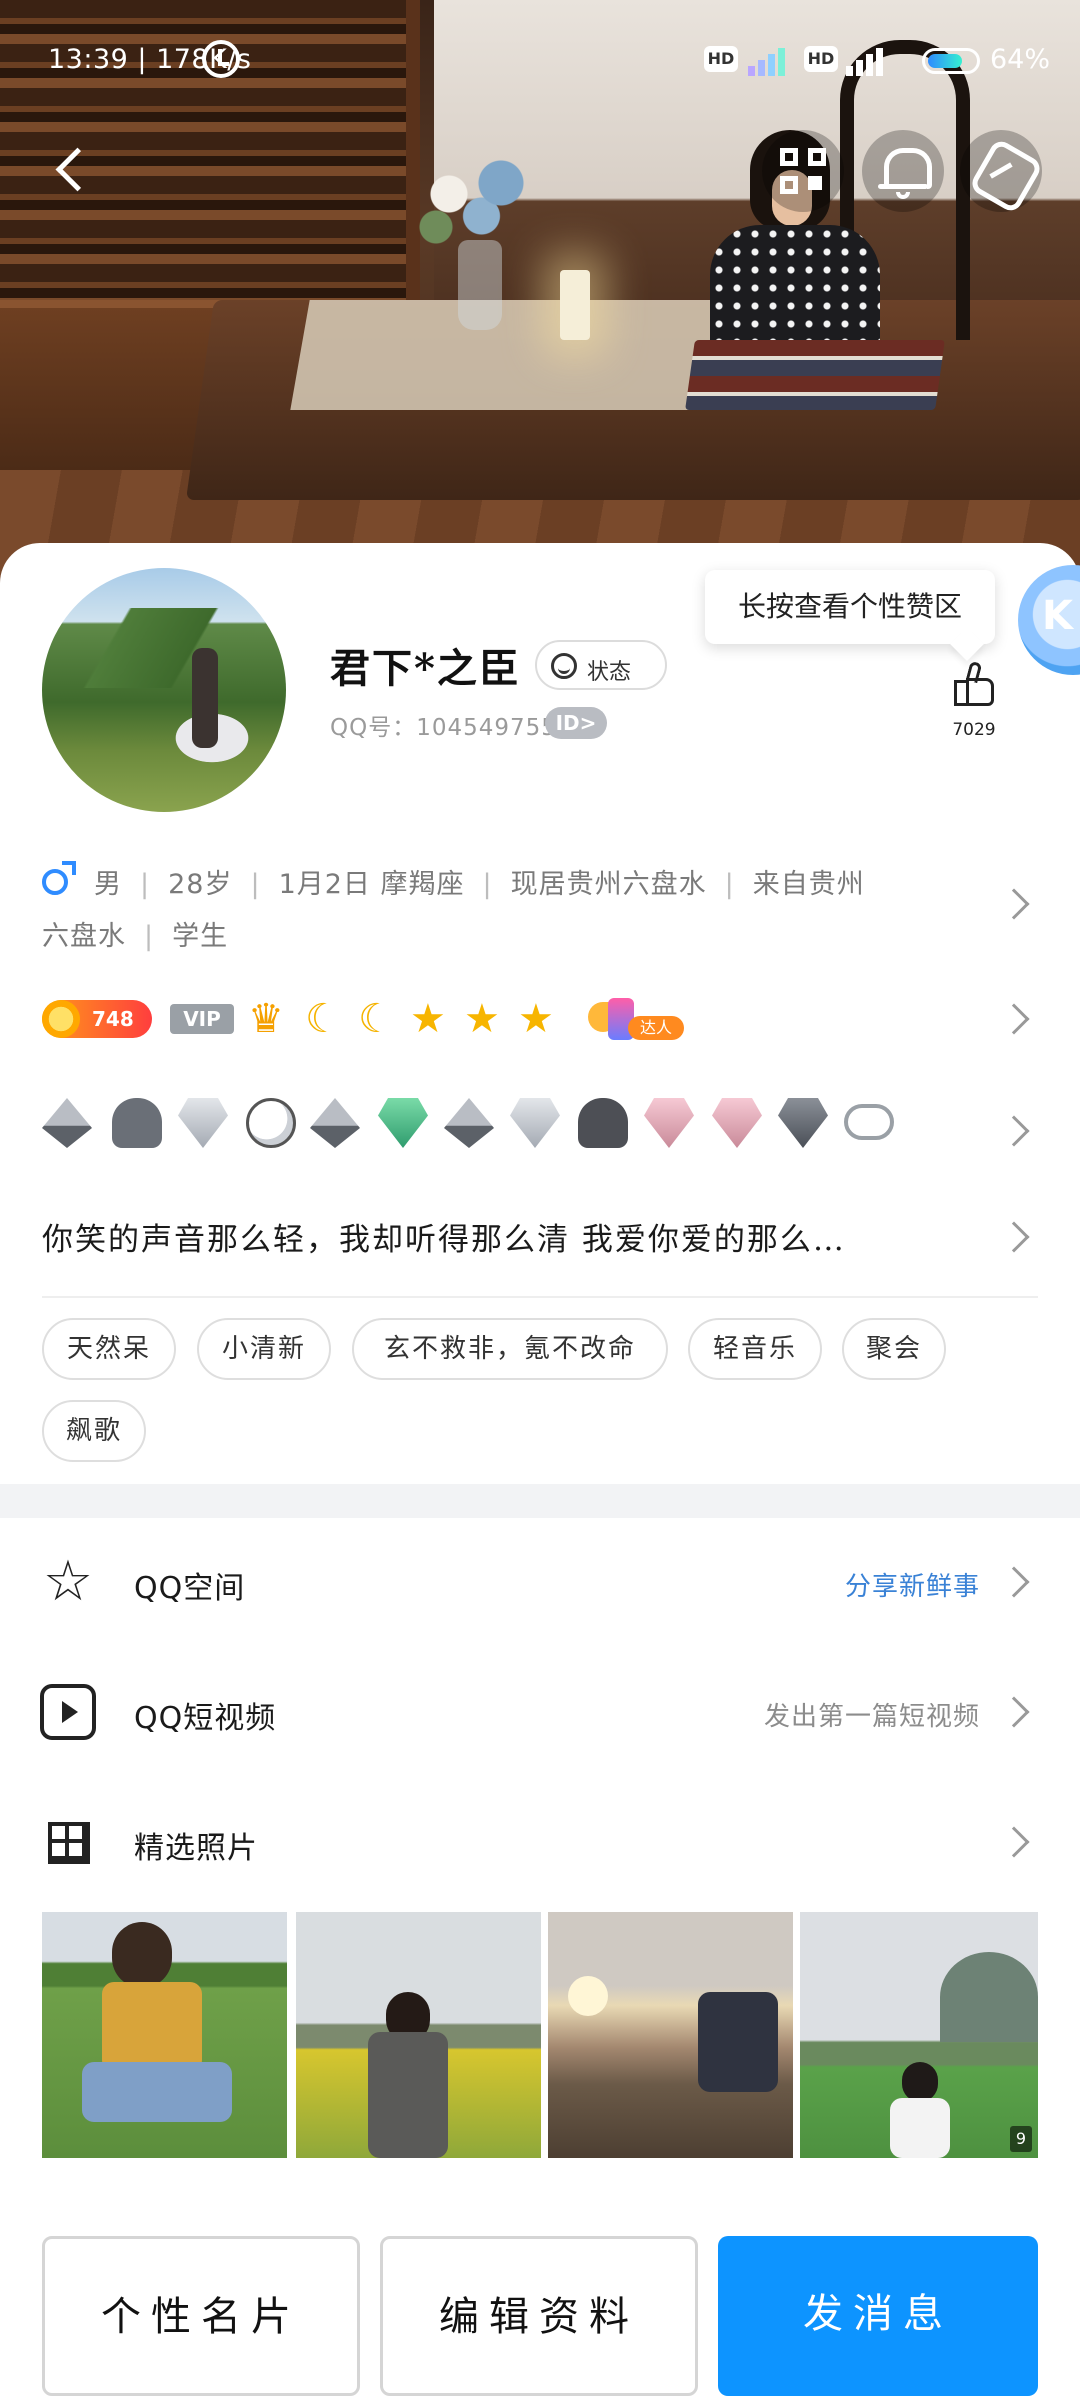  Describe the element at coordinates (803, 171) in the screenshot. I see `qr-code-icon` at that location.